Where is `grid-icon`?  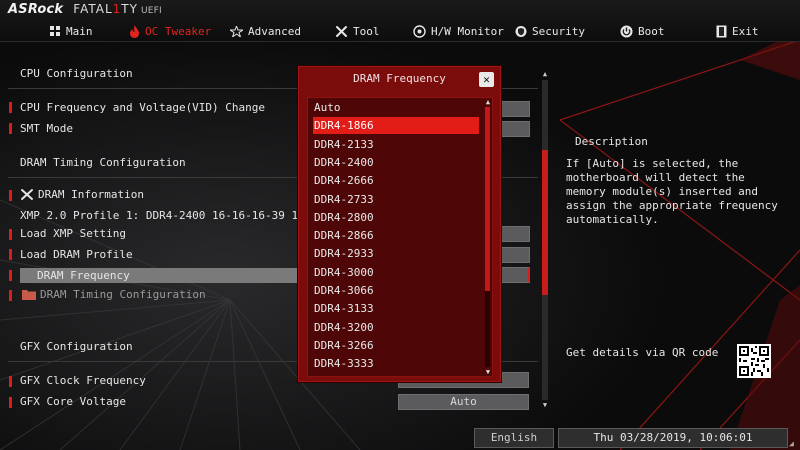 grid-icon is located at coordinates (55, 30).